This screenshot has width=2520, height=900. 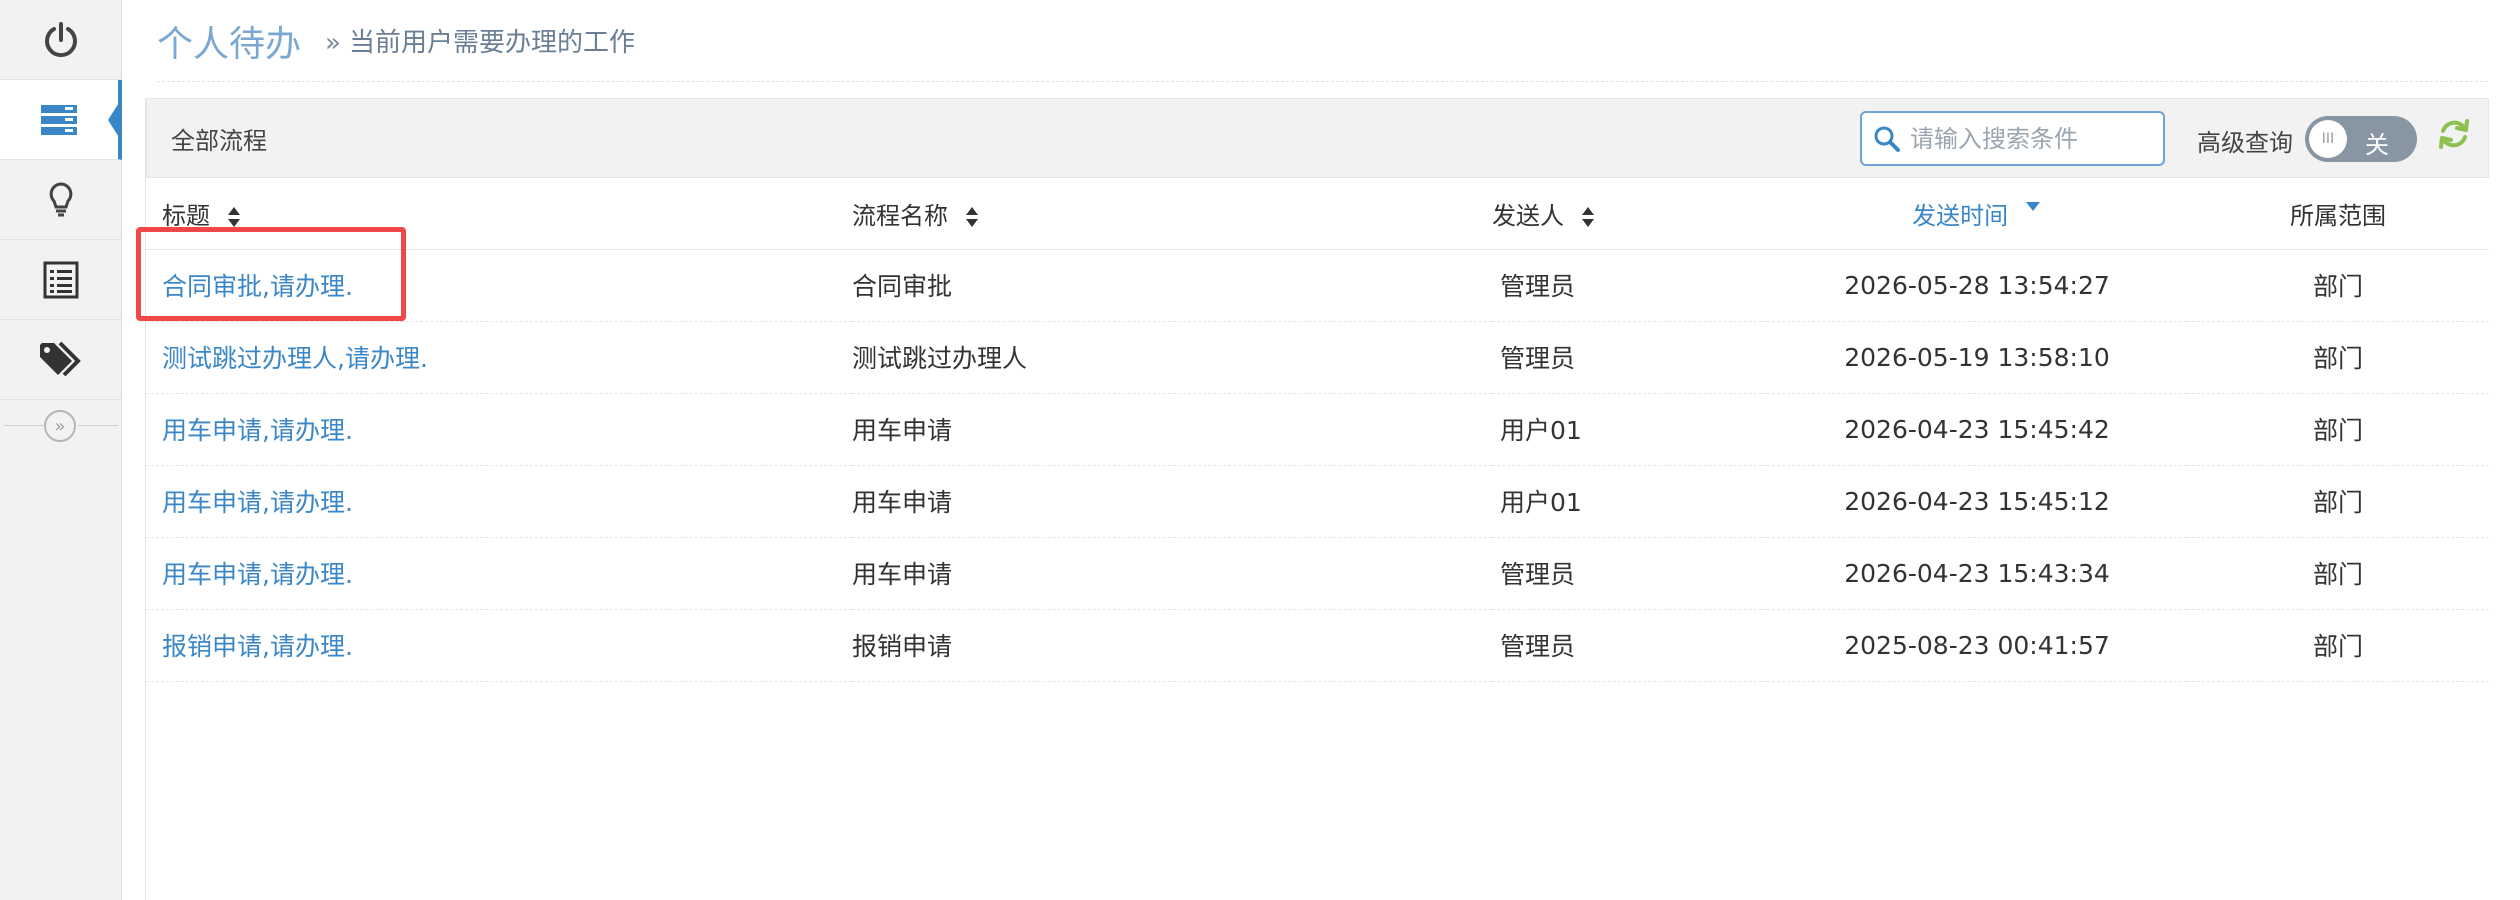 What do you see at coordinates (1629, 214) in the screenshot?
I see `column-header-sender: 发送人` at bounding box center [1629, 214].